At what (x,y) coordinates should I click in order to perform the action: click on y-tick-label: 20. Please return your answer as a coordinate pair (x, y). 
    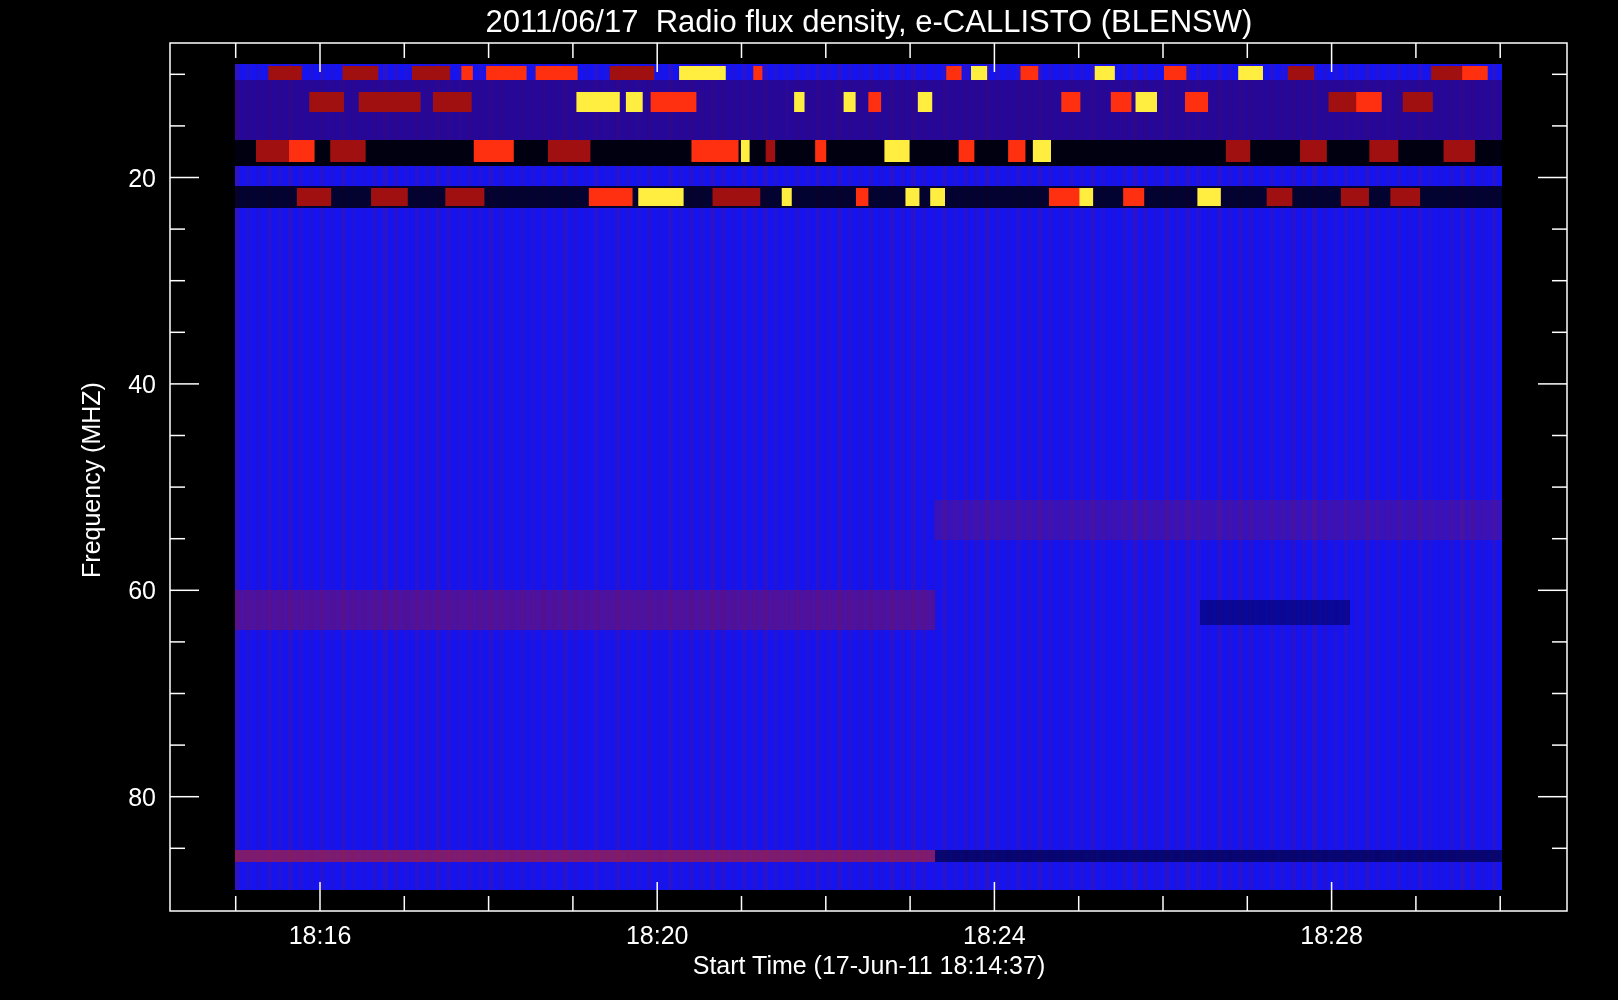
    Looking at the image, I should click on (142, 177).